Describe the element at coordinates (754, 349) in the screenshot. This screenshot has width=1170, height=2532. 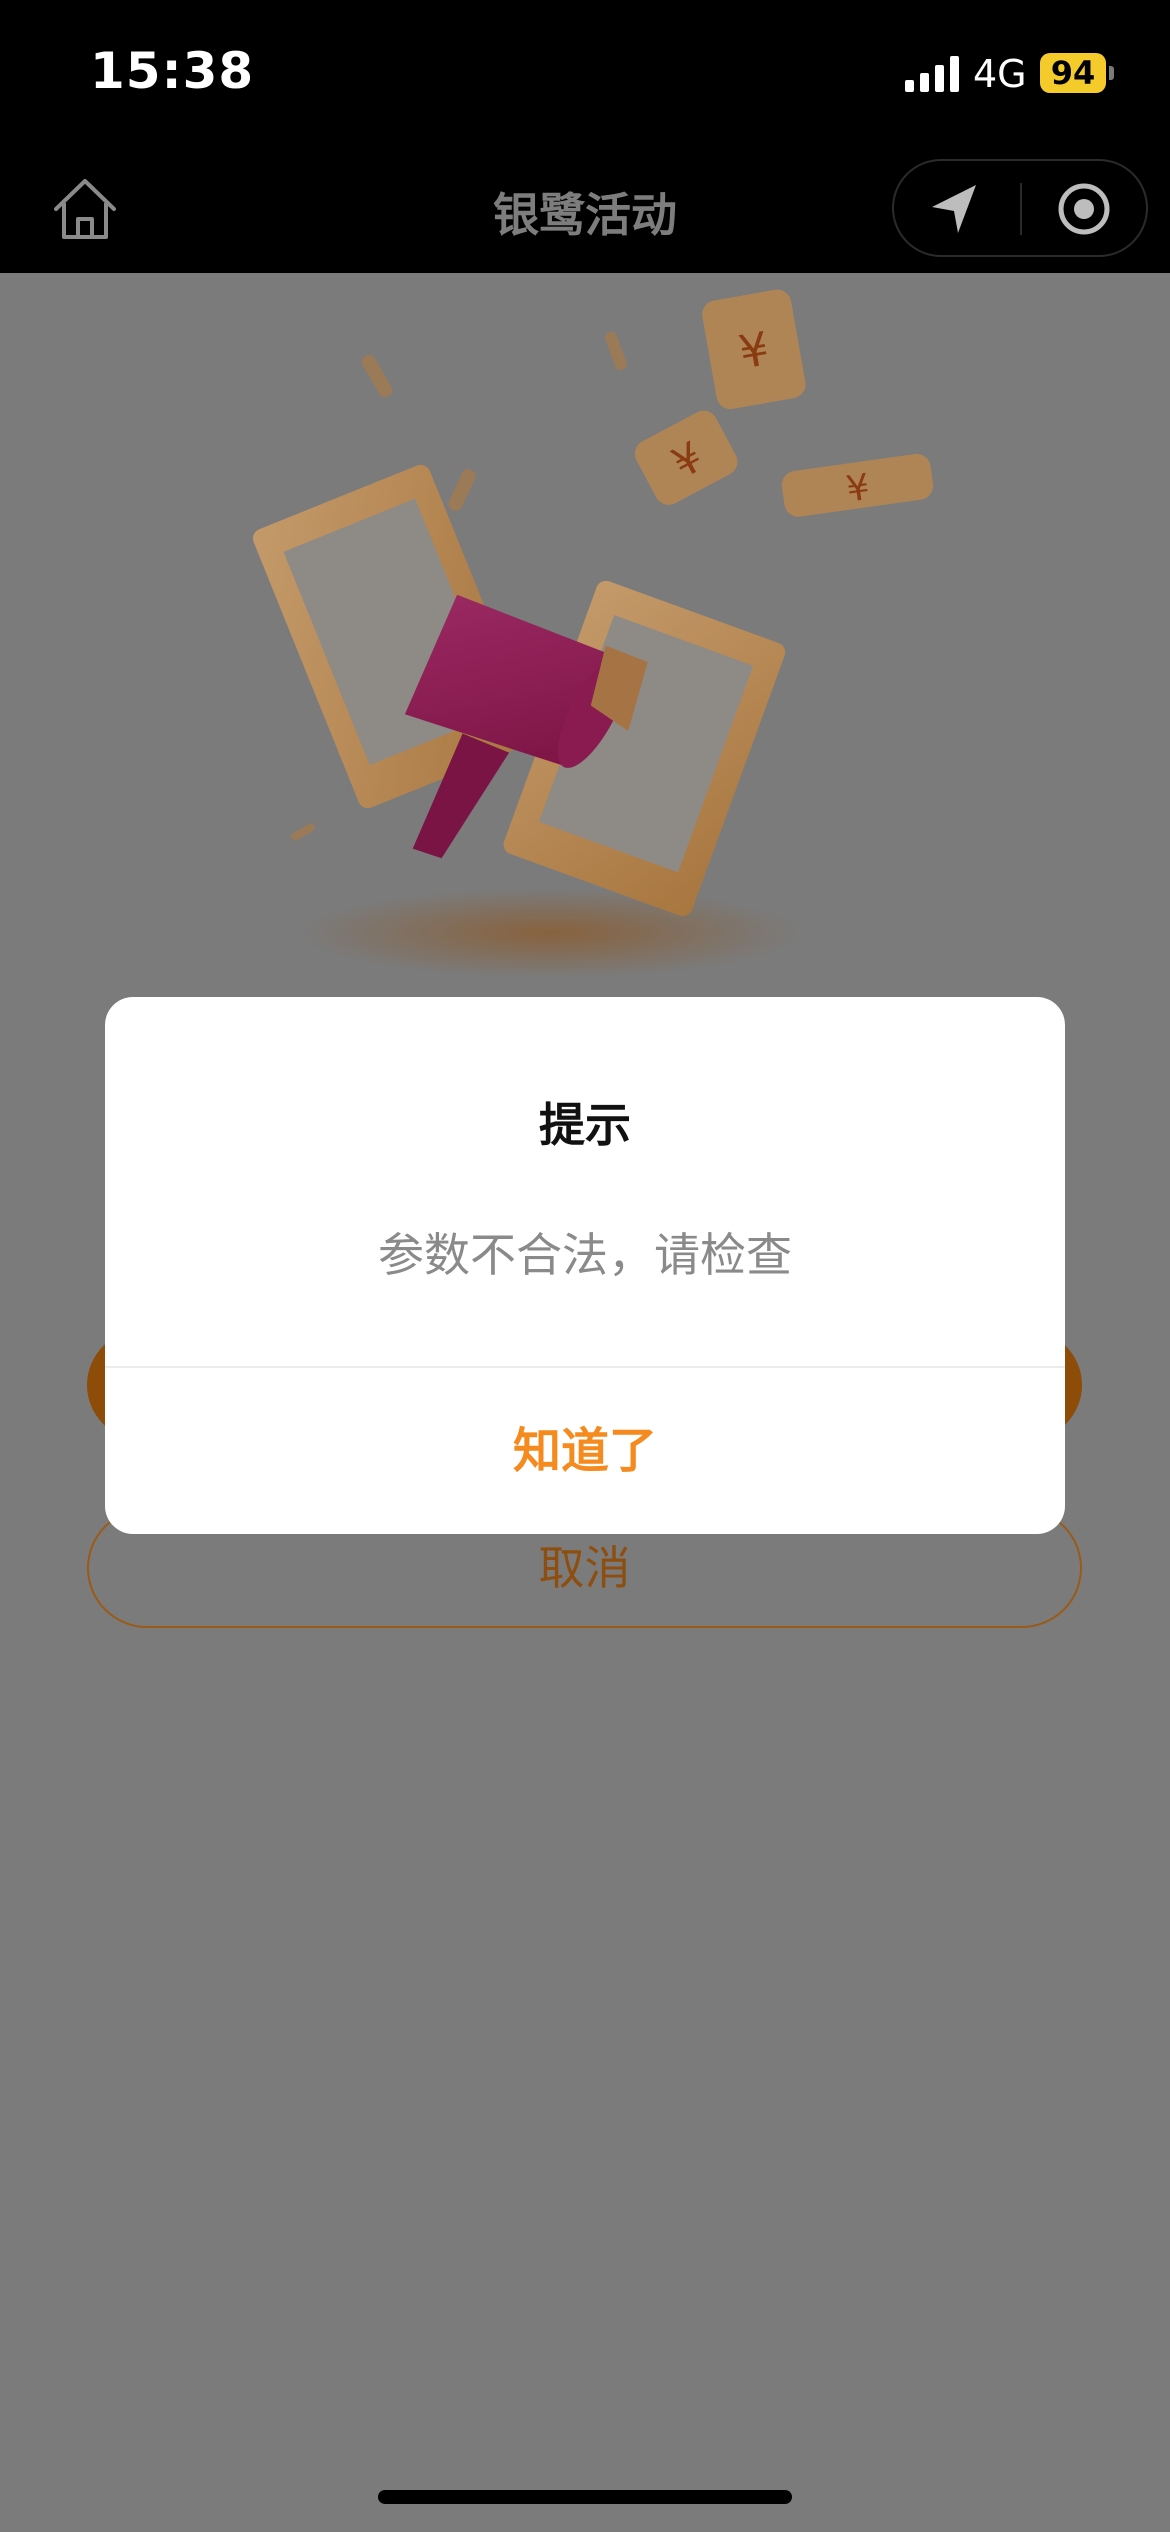
I see `bill-top: ¥` at that location.